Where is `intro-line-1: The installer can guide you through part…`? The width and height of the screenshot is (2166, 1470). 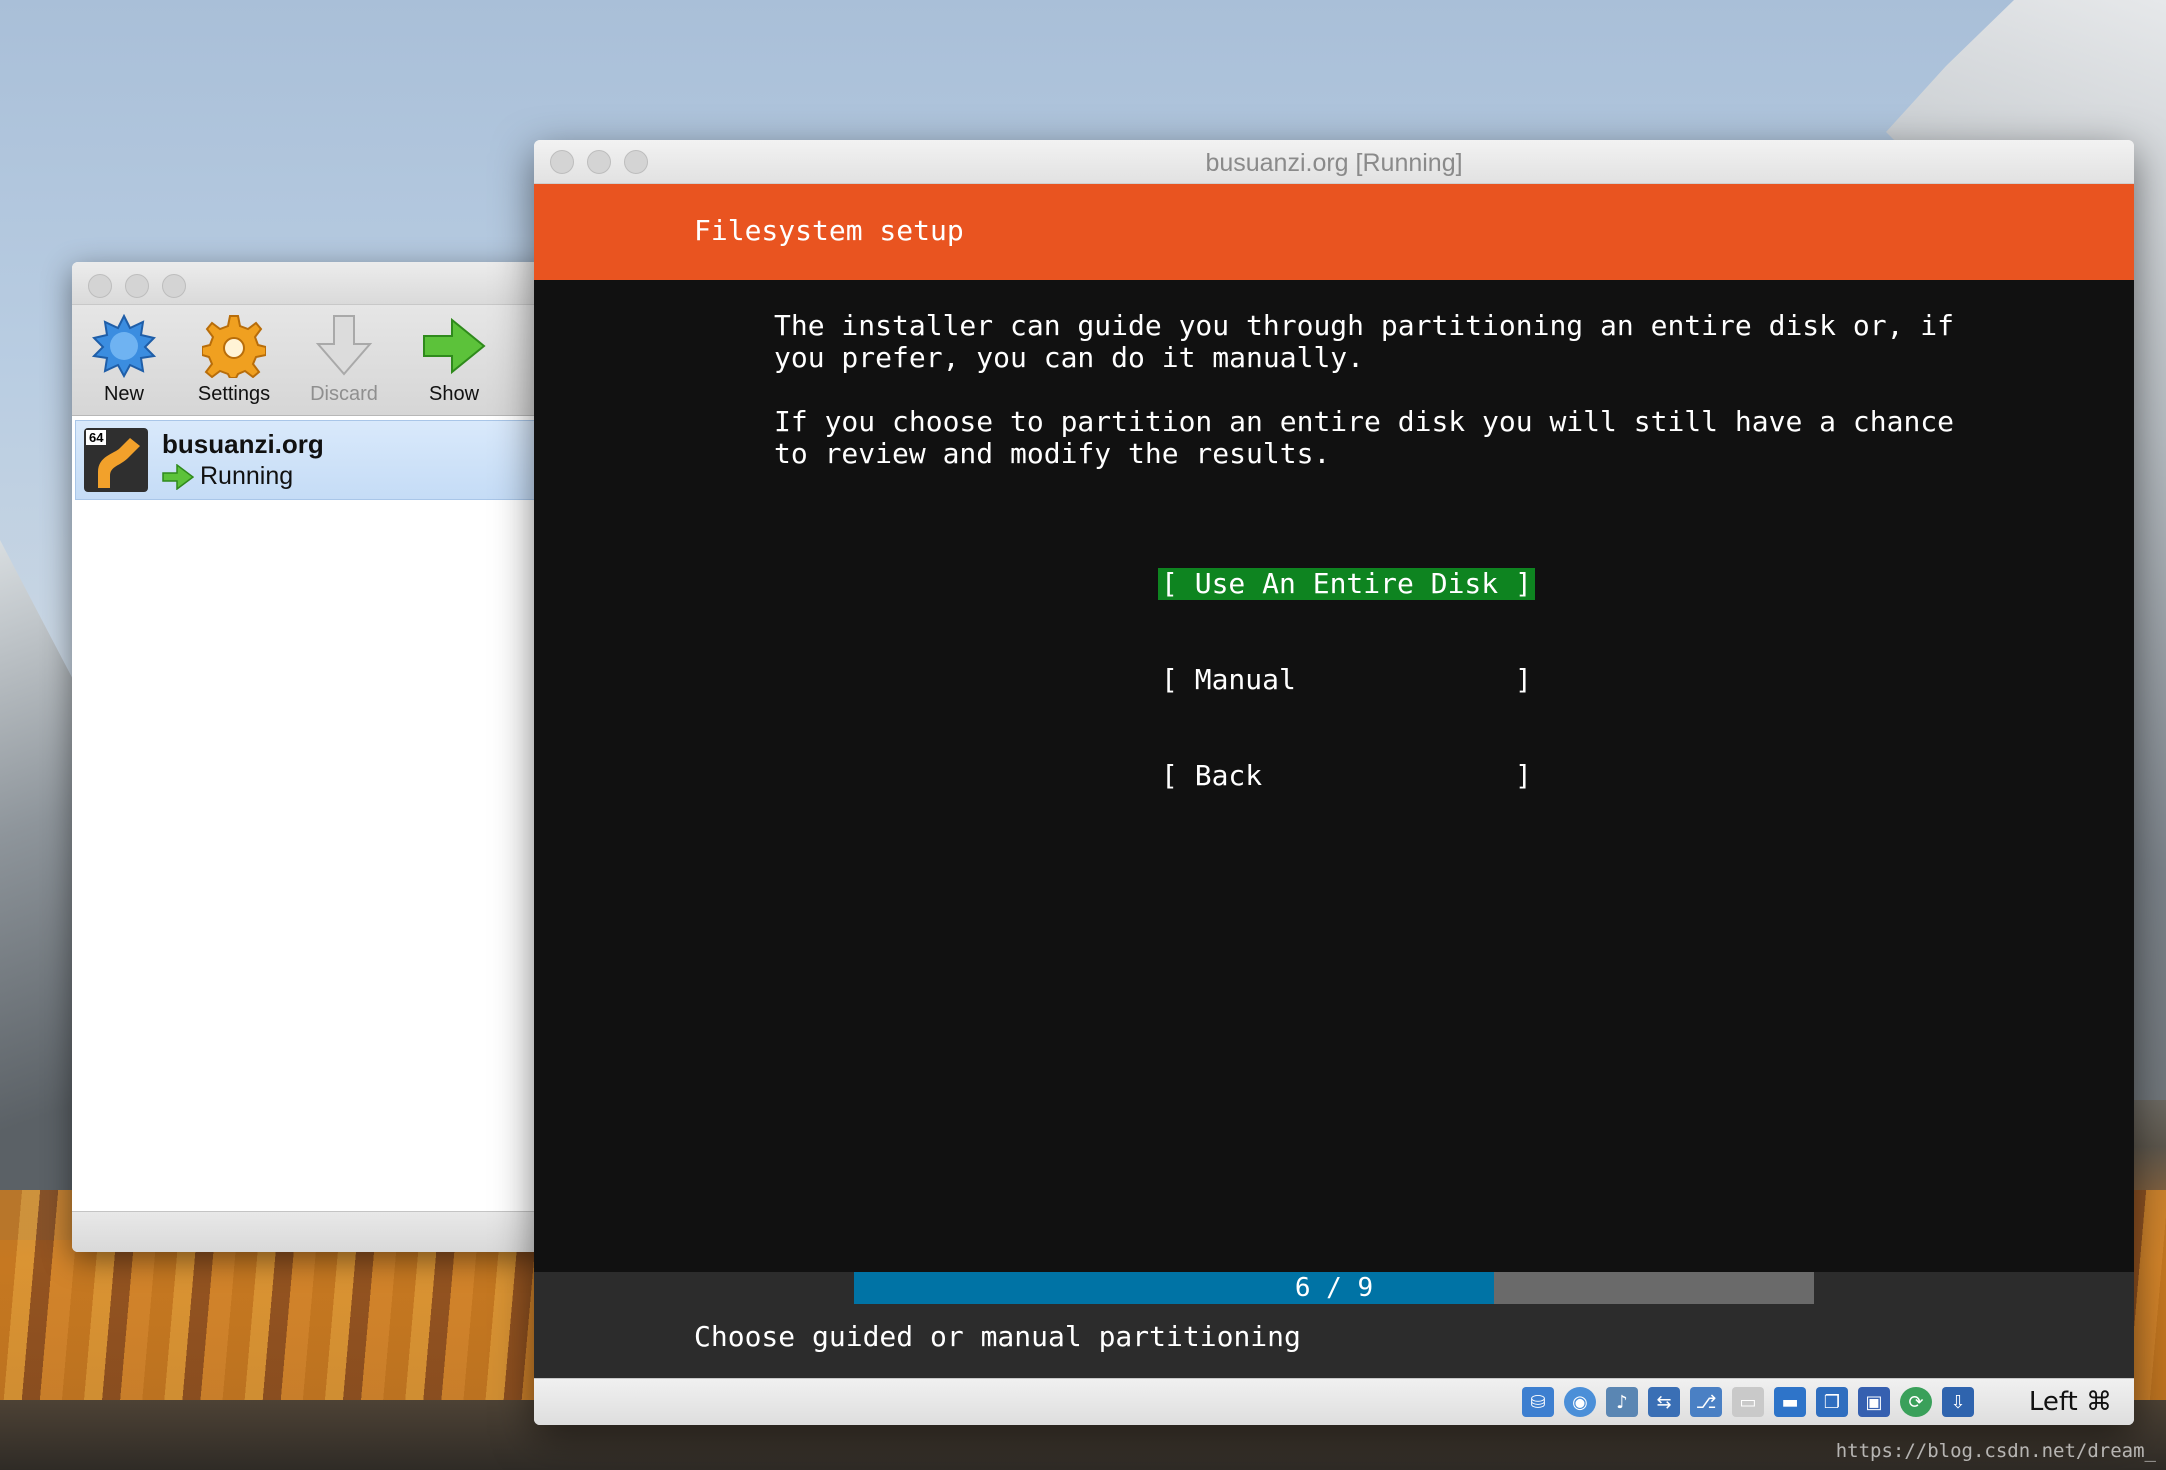 intro-line-1: The installer can guide you through part… is located at coordinates (1364, 325).